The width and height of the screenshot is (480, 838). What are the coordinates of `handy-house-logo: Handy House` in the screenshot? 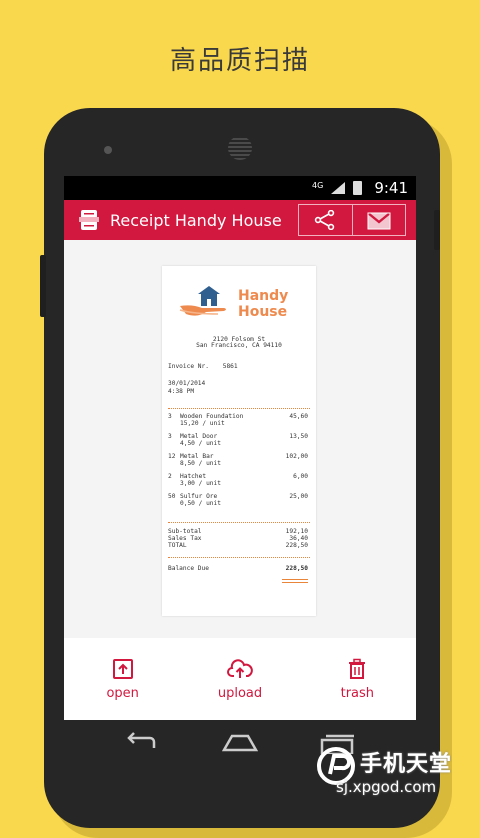 It's located at (243, 304).